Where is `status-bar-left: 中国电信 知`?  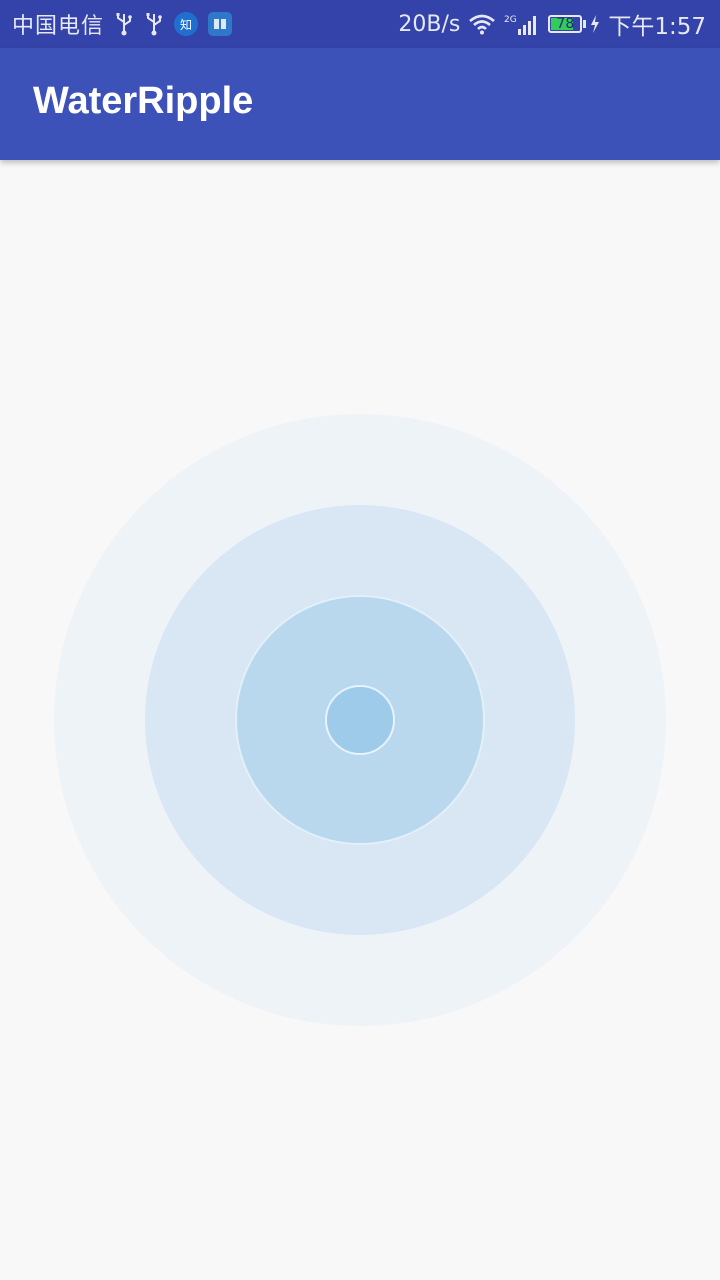
status-bar-left: 中国电信 知 is located at coordinates (122, 24).